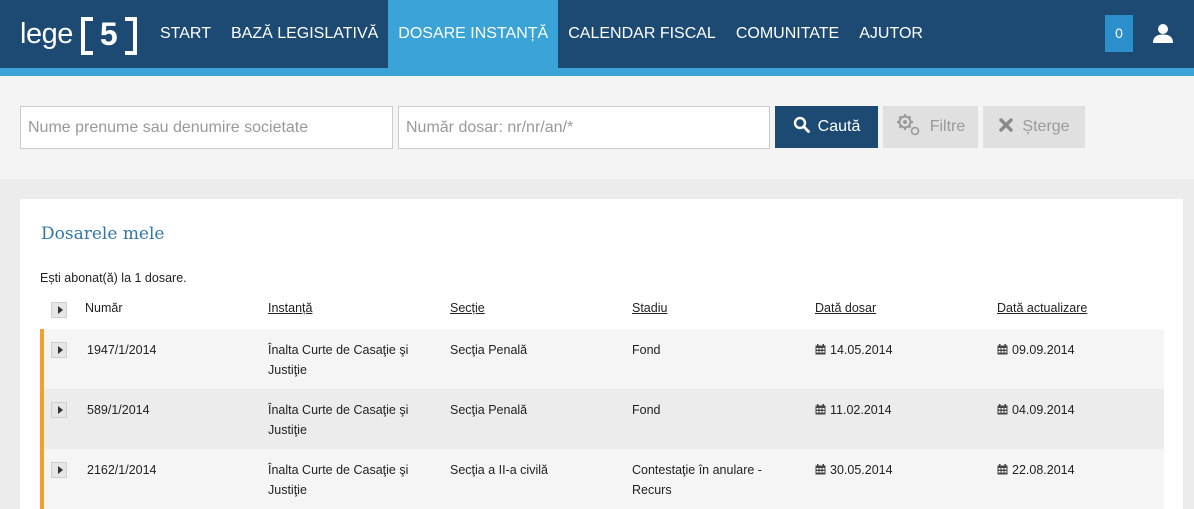  I want to click on data-dosar-value: 14.05.2014, so click(861, 350).